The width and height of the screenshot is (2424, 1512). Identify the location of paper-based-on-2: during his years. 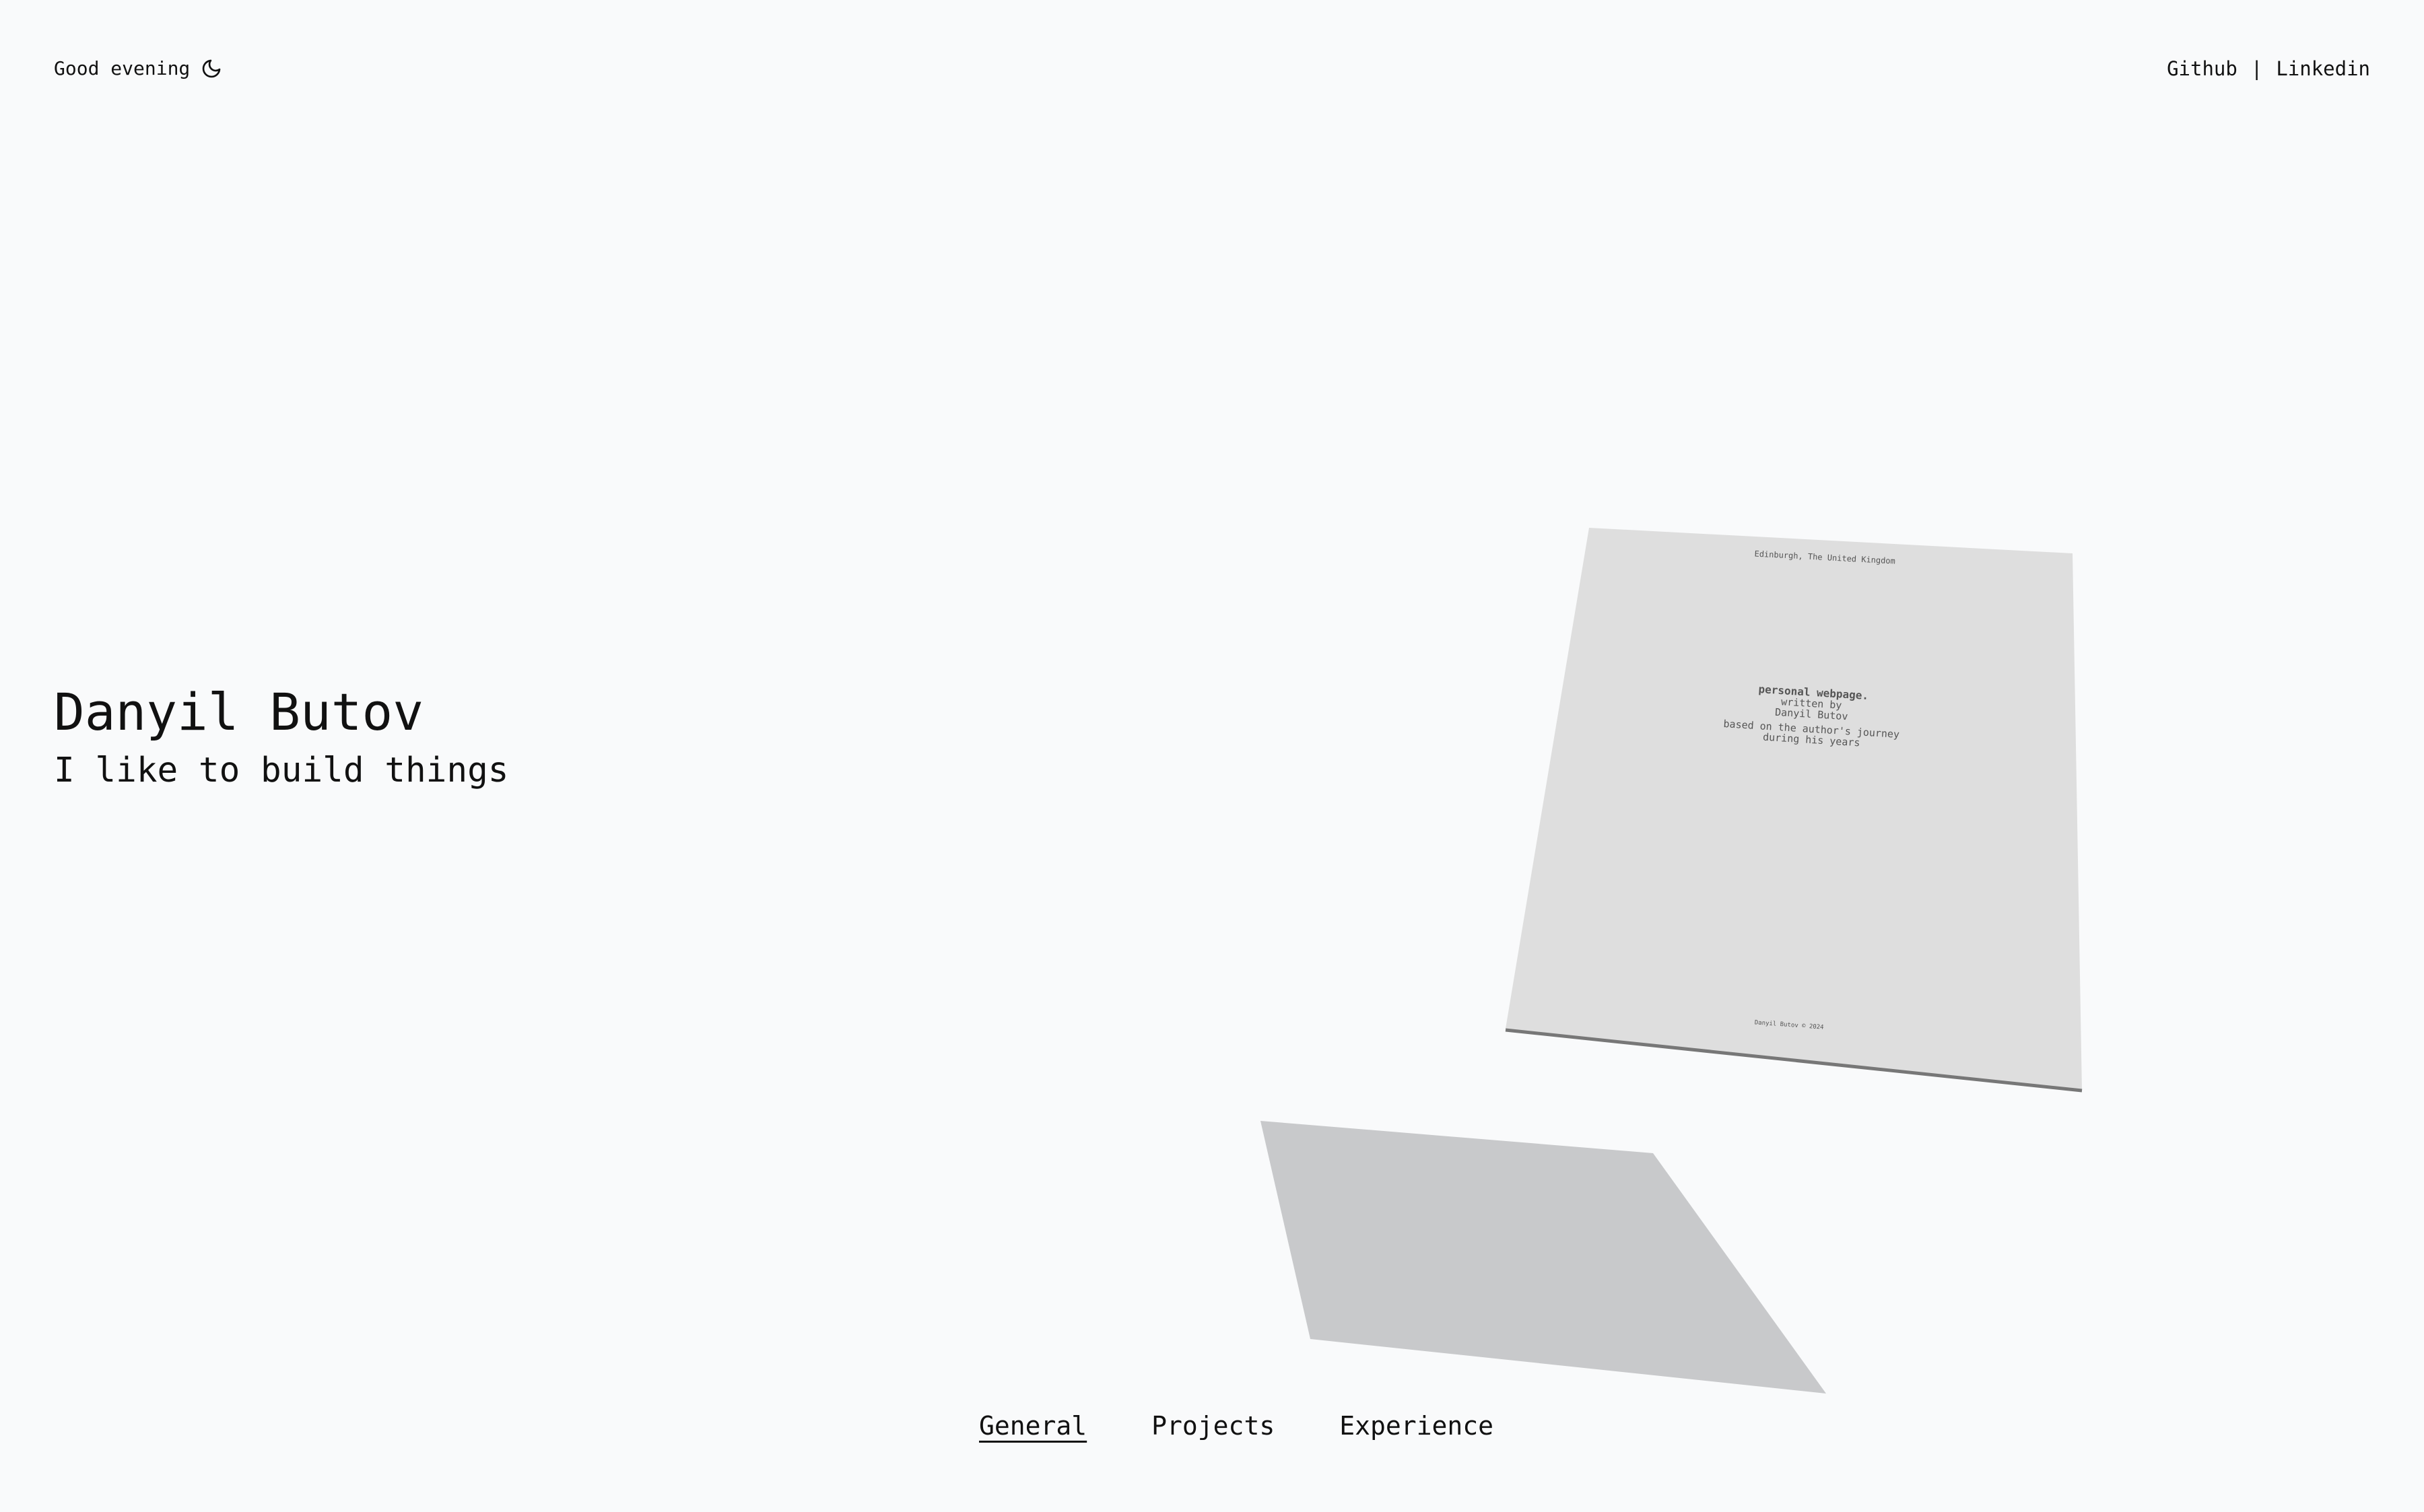
(1811, 740).